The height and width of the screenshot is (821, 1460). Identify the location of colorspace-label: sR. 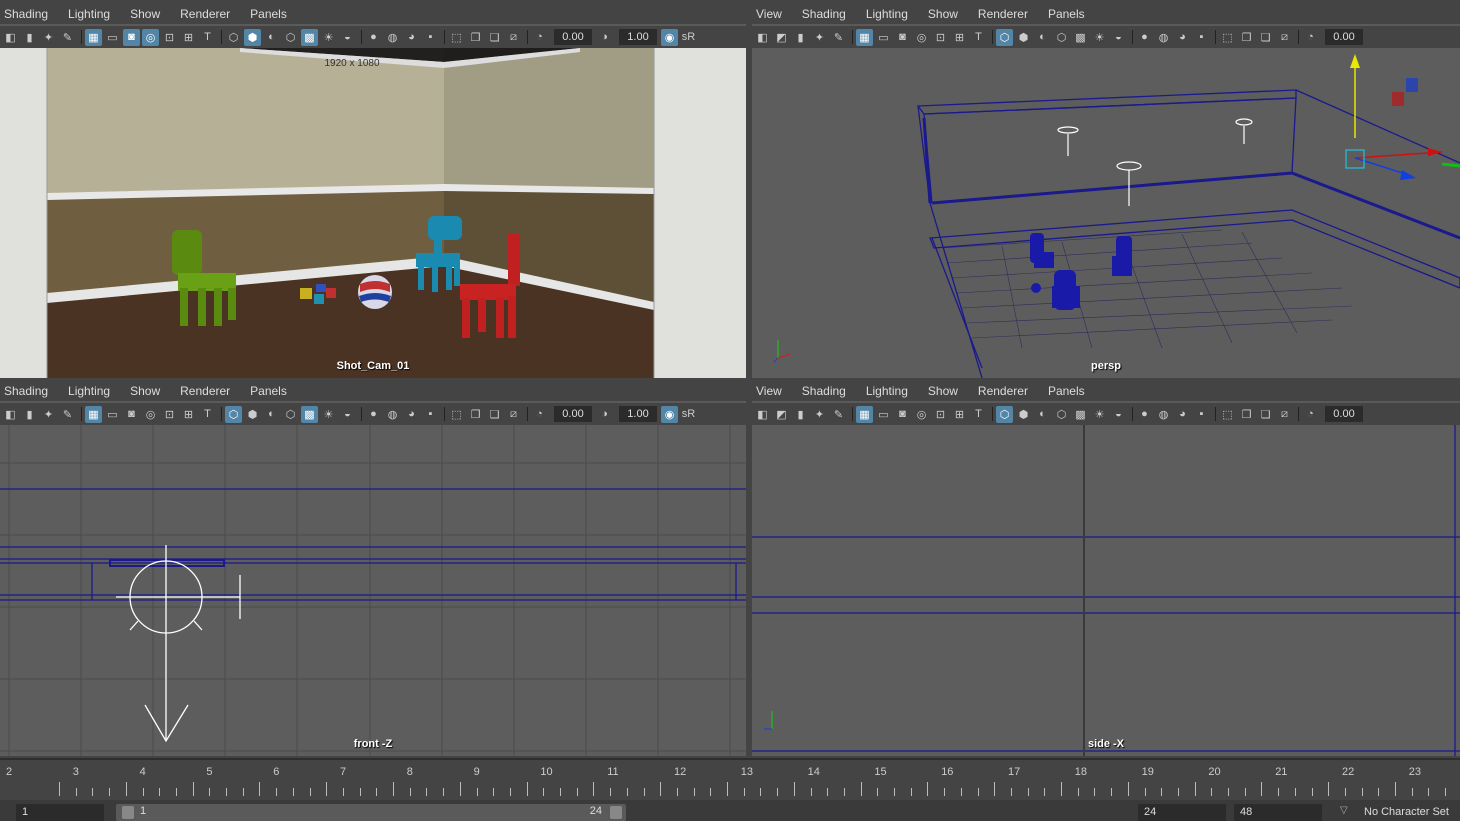
(688, 414).